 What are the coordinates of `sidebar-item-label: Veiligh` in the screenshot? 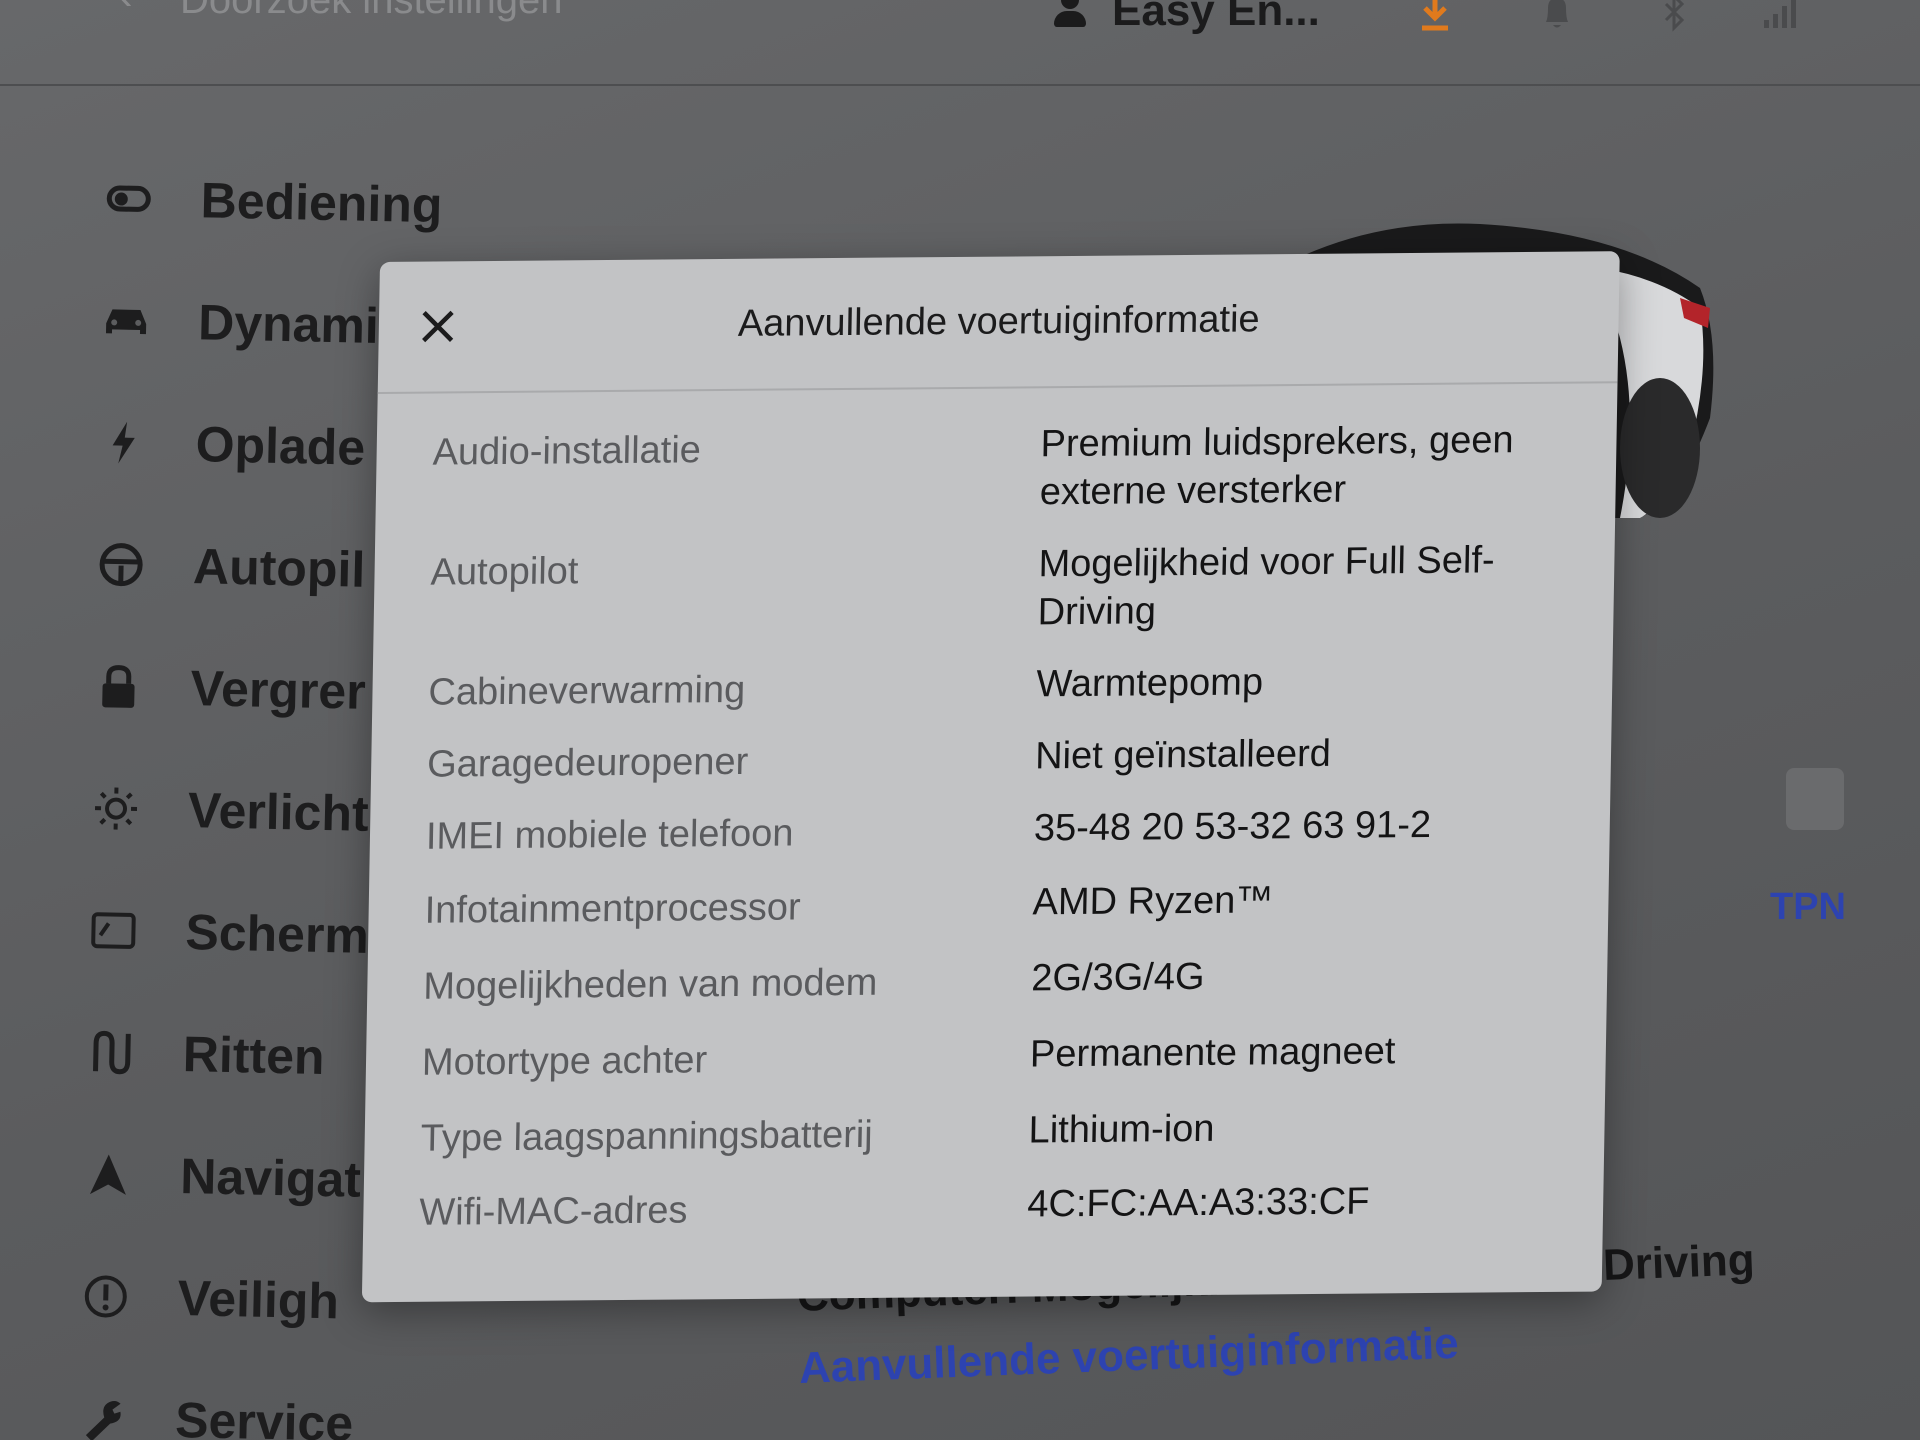 It's located at (258, 1299).